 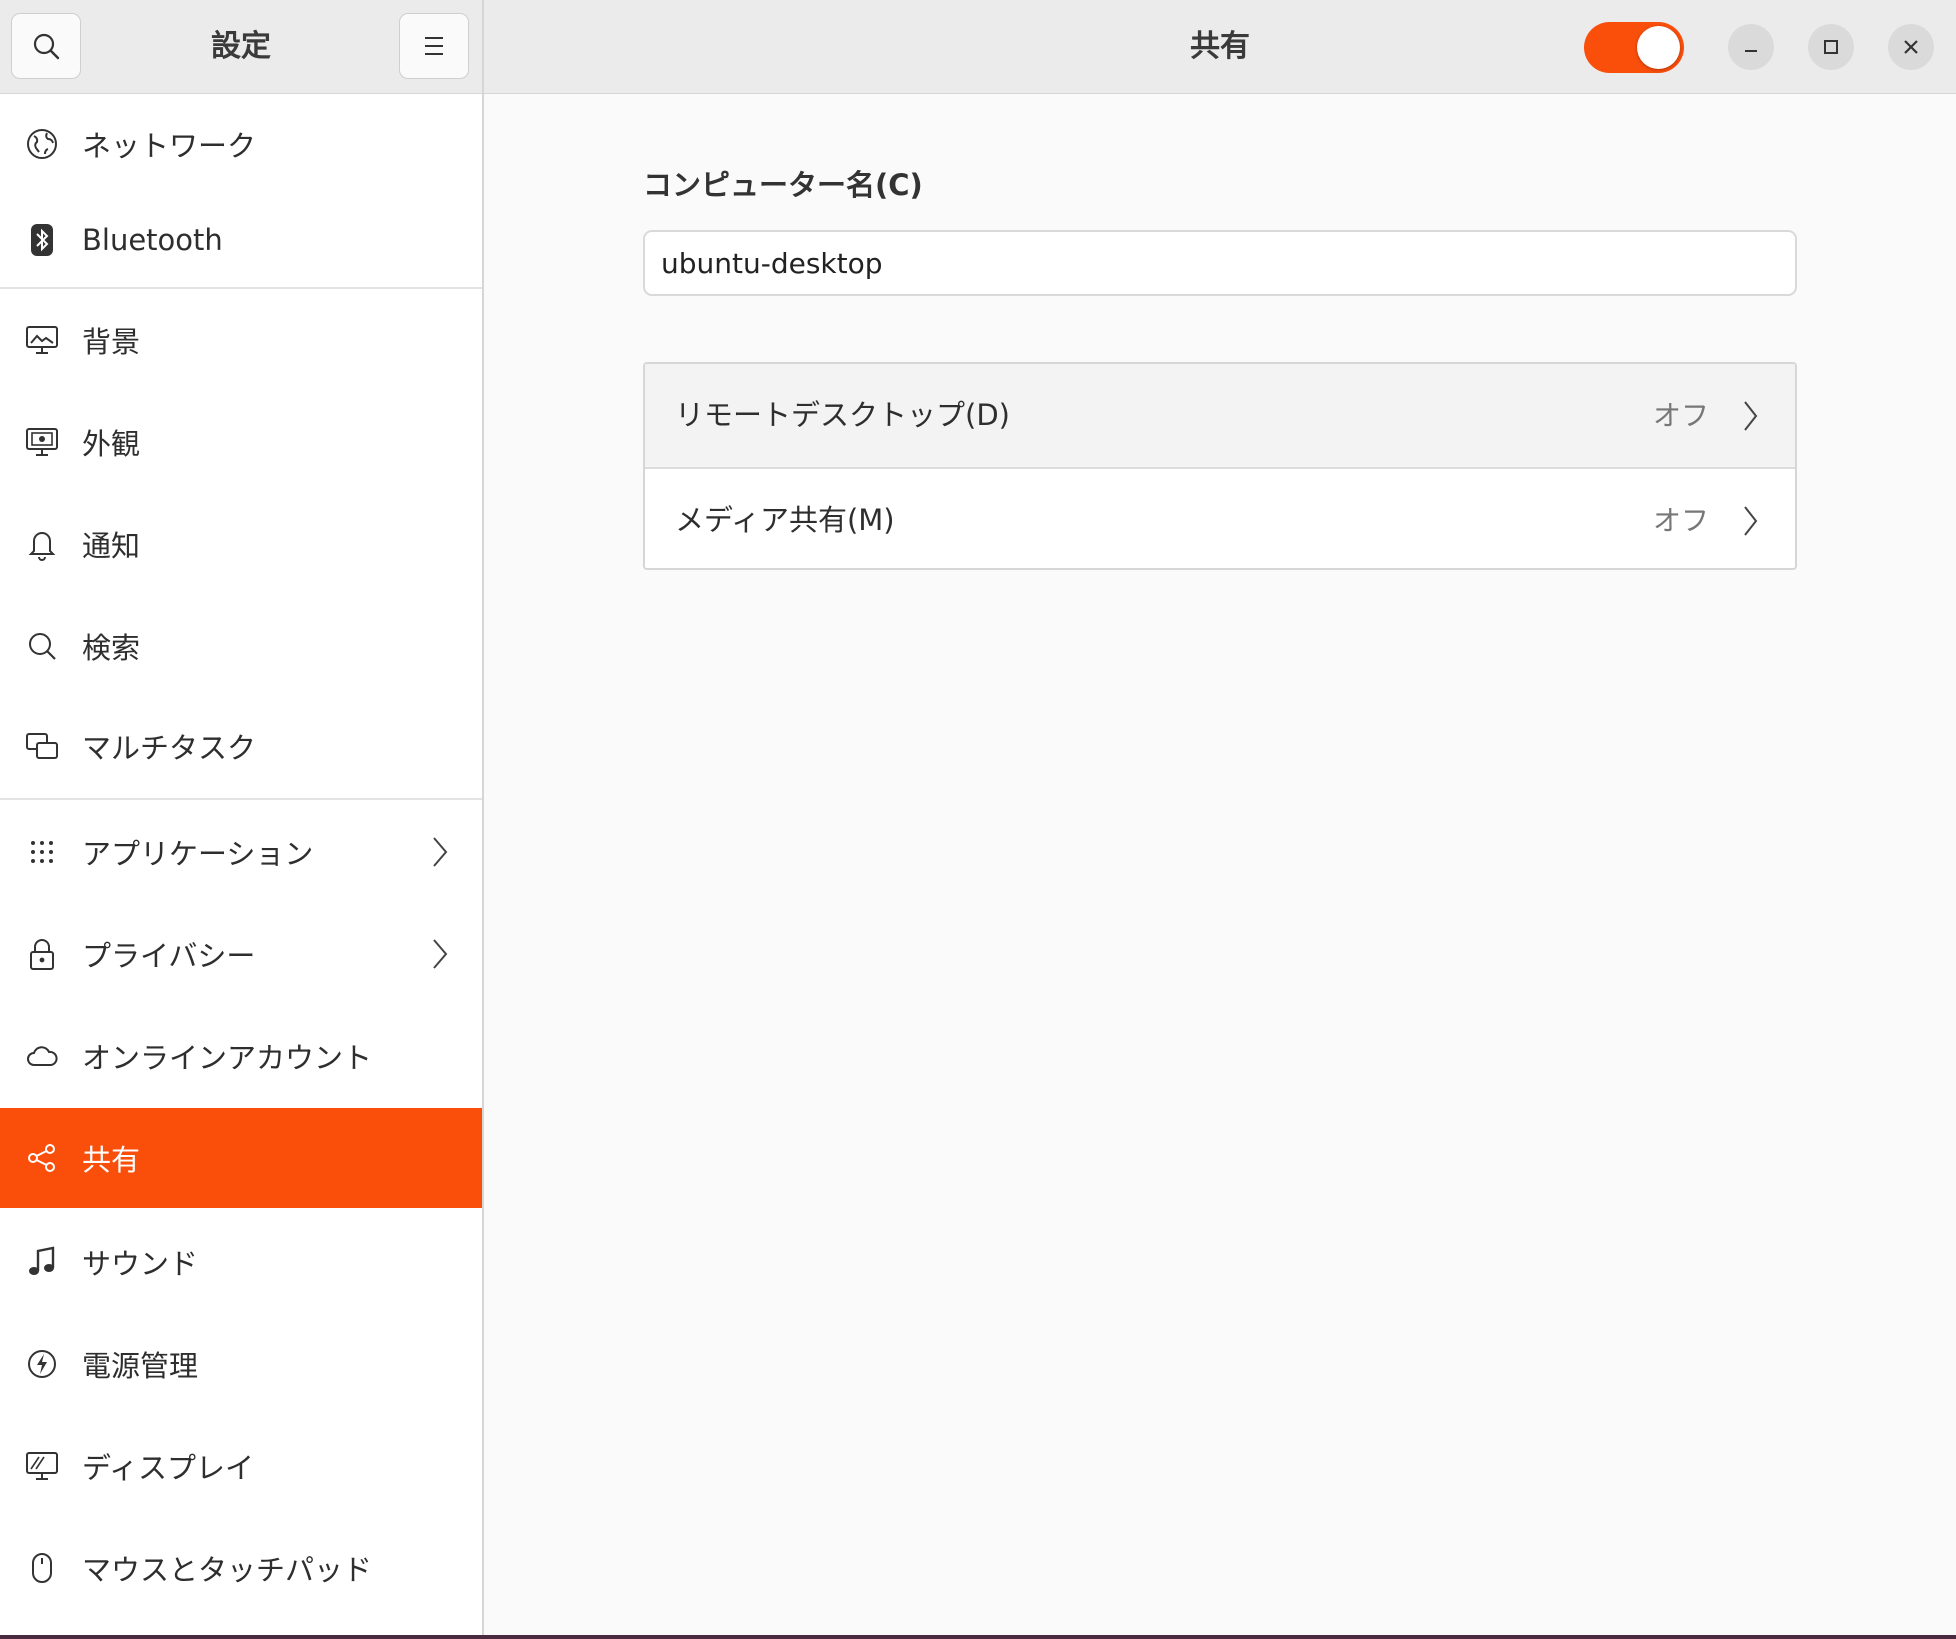 I want to click on sidebar-item-label: サウンド, so click(x=140, y=1264).